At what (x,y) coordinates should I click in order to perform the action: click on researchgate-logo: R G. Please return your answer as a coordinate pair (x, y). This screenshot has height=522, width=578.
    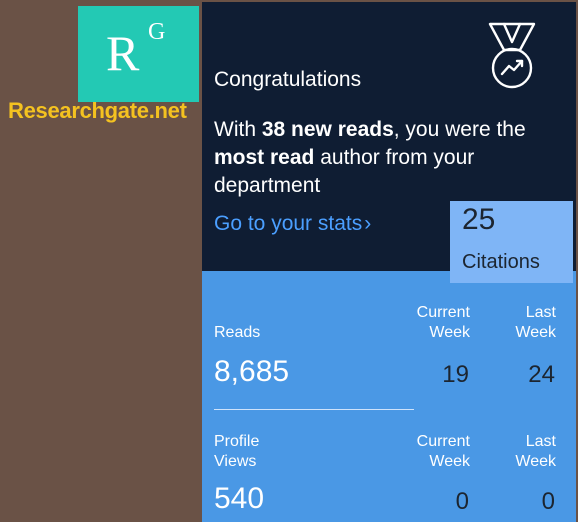
    Looking at the image, I should click on (138, 54).